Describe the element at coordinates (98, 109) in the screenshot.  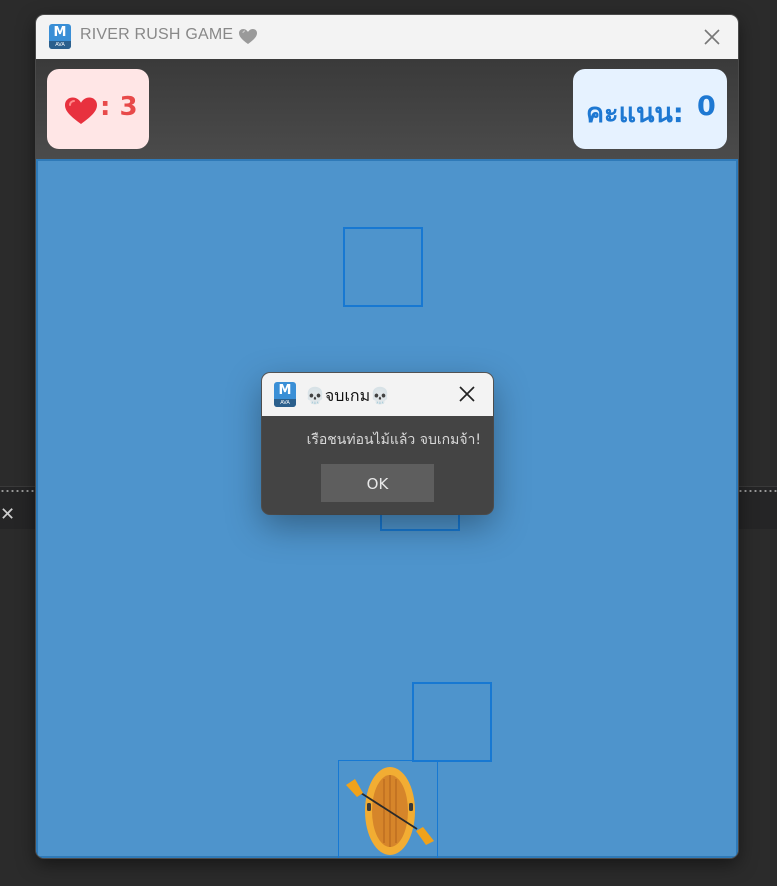
I see `lives-card: : 3` at that location.